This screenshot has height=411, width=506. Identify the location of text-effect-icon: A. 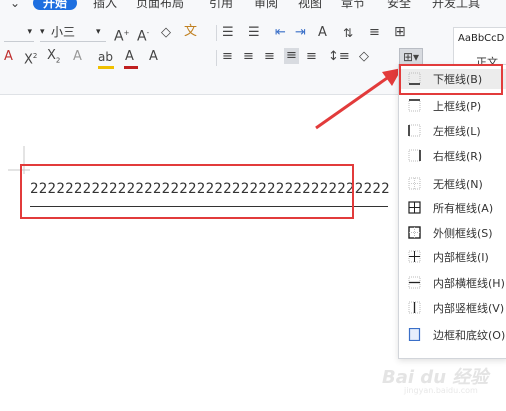
(8, 57).